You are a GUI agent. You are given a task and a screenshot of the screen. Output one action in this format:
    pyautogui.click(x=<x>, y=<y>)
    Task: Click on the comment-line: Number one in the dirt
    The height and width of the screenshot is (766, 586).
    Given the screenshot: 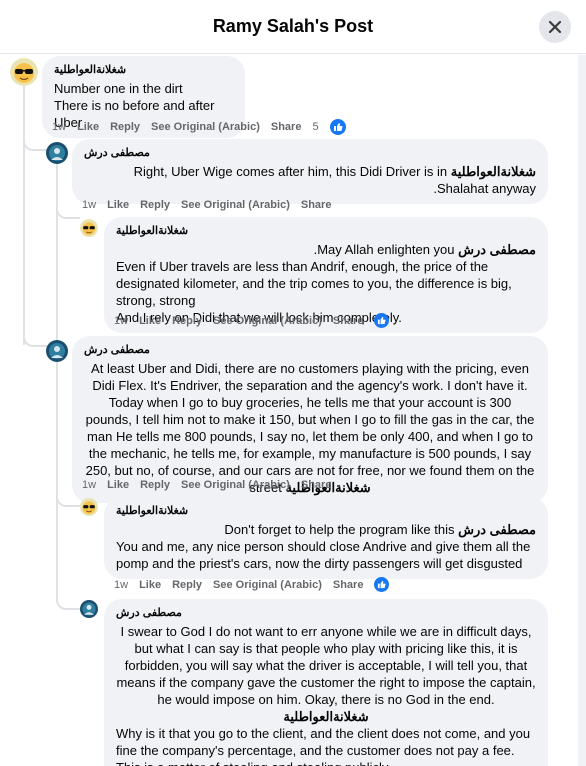 What is the action you would take?
    pyautogui.click(x=118, y=88)
    